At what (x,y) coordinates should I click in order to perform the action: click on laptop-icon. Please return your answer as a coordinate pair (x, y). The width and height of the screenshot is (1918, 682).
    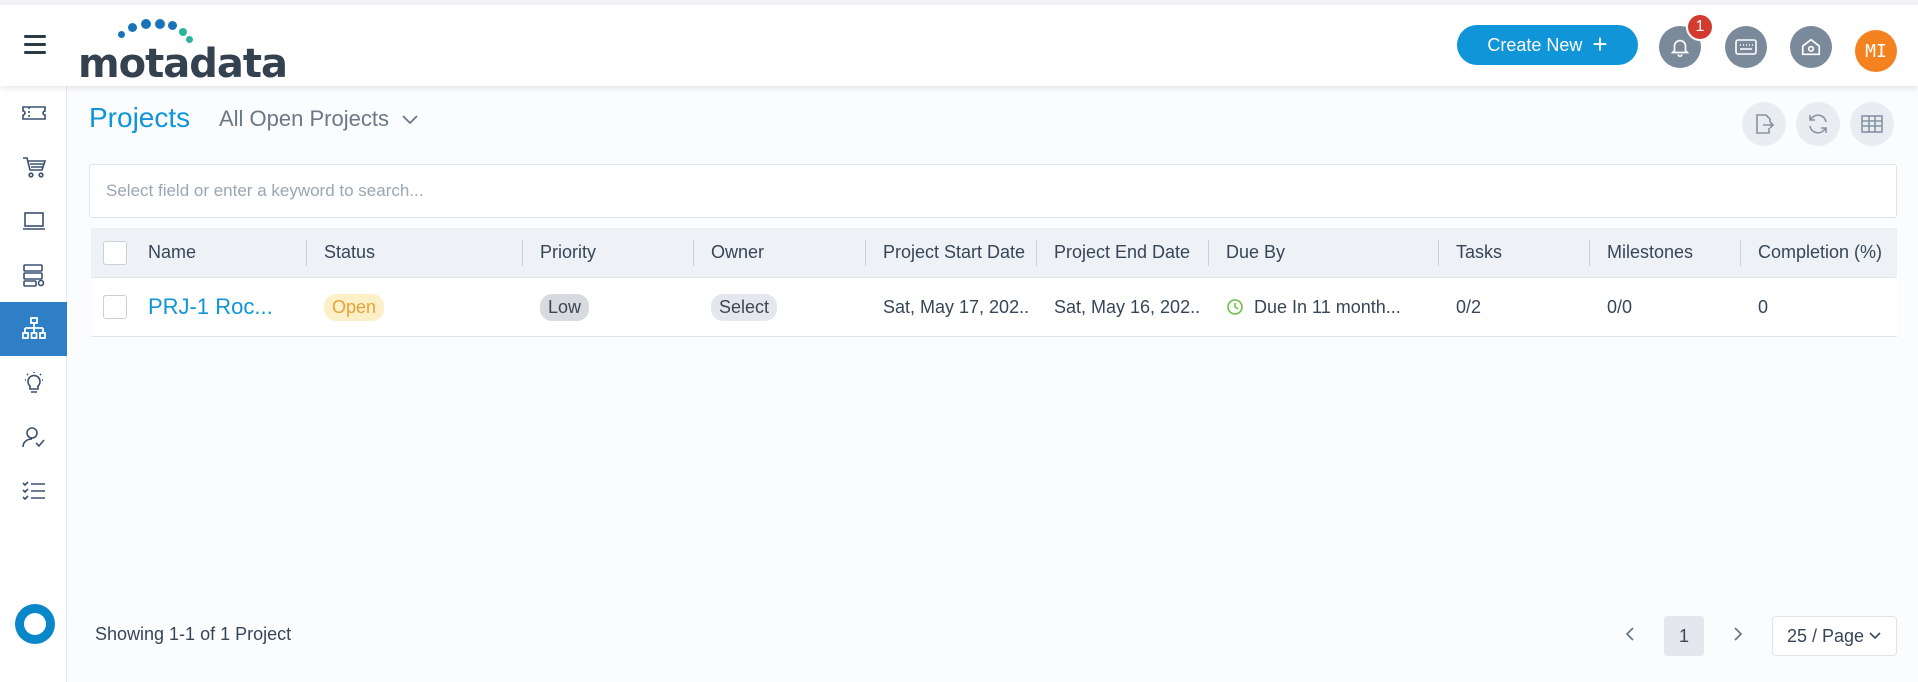
    Looking at the image, I should click on (33, 221).